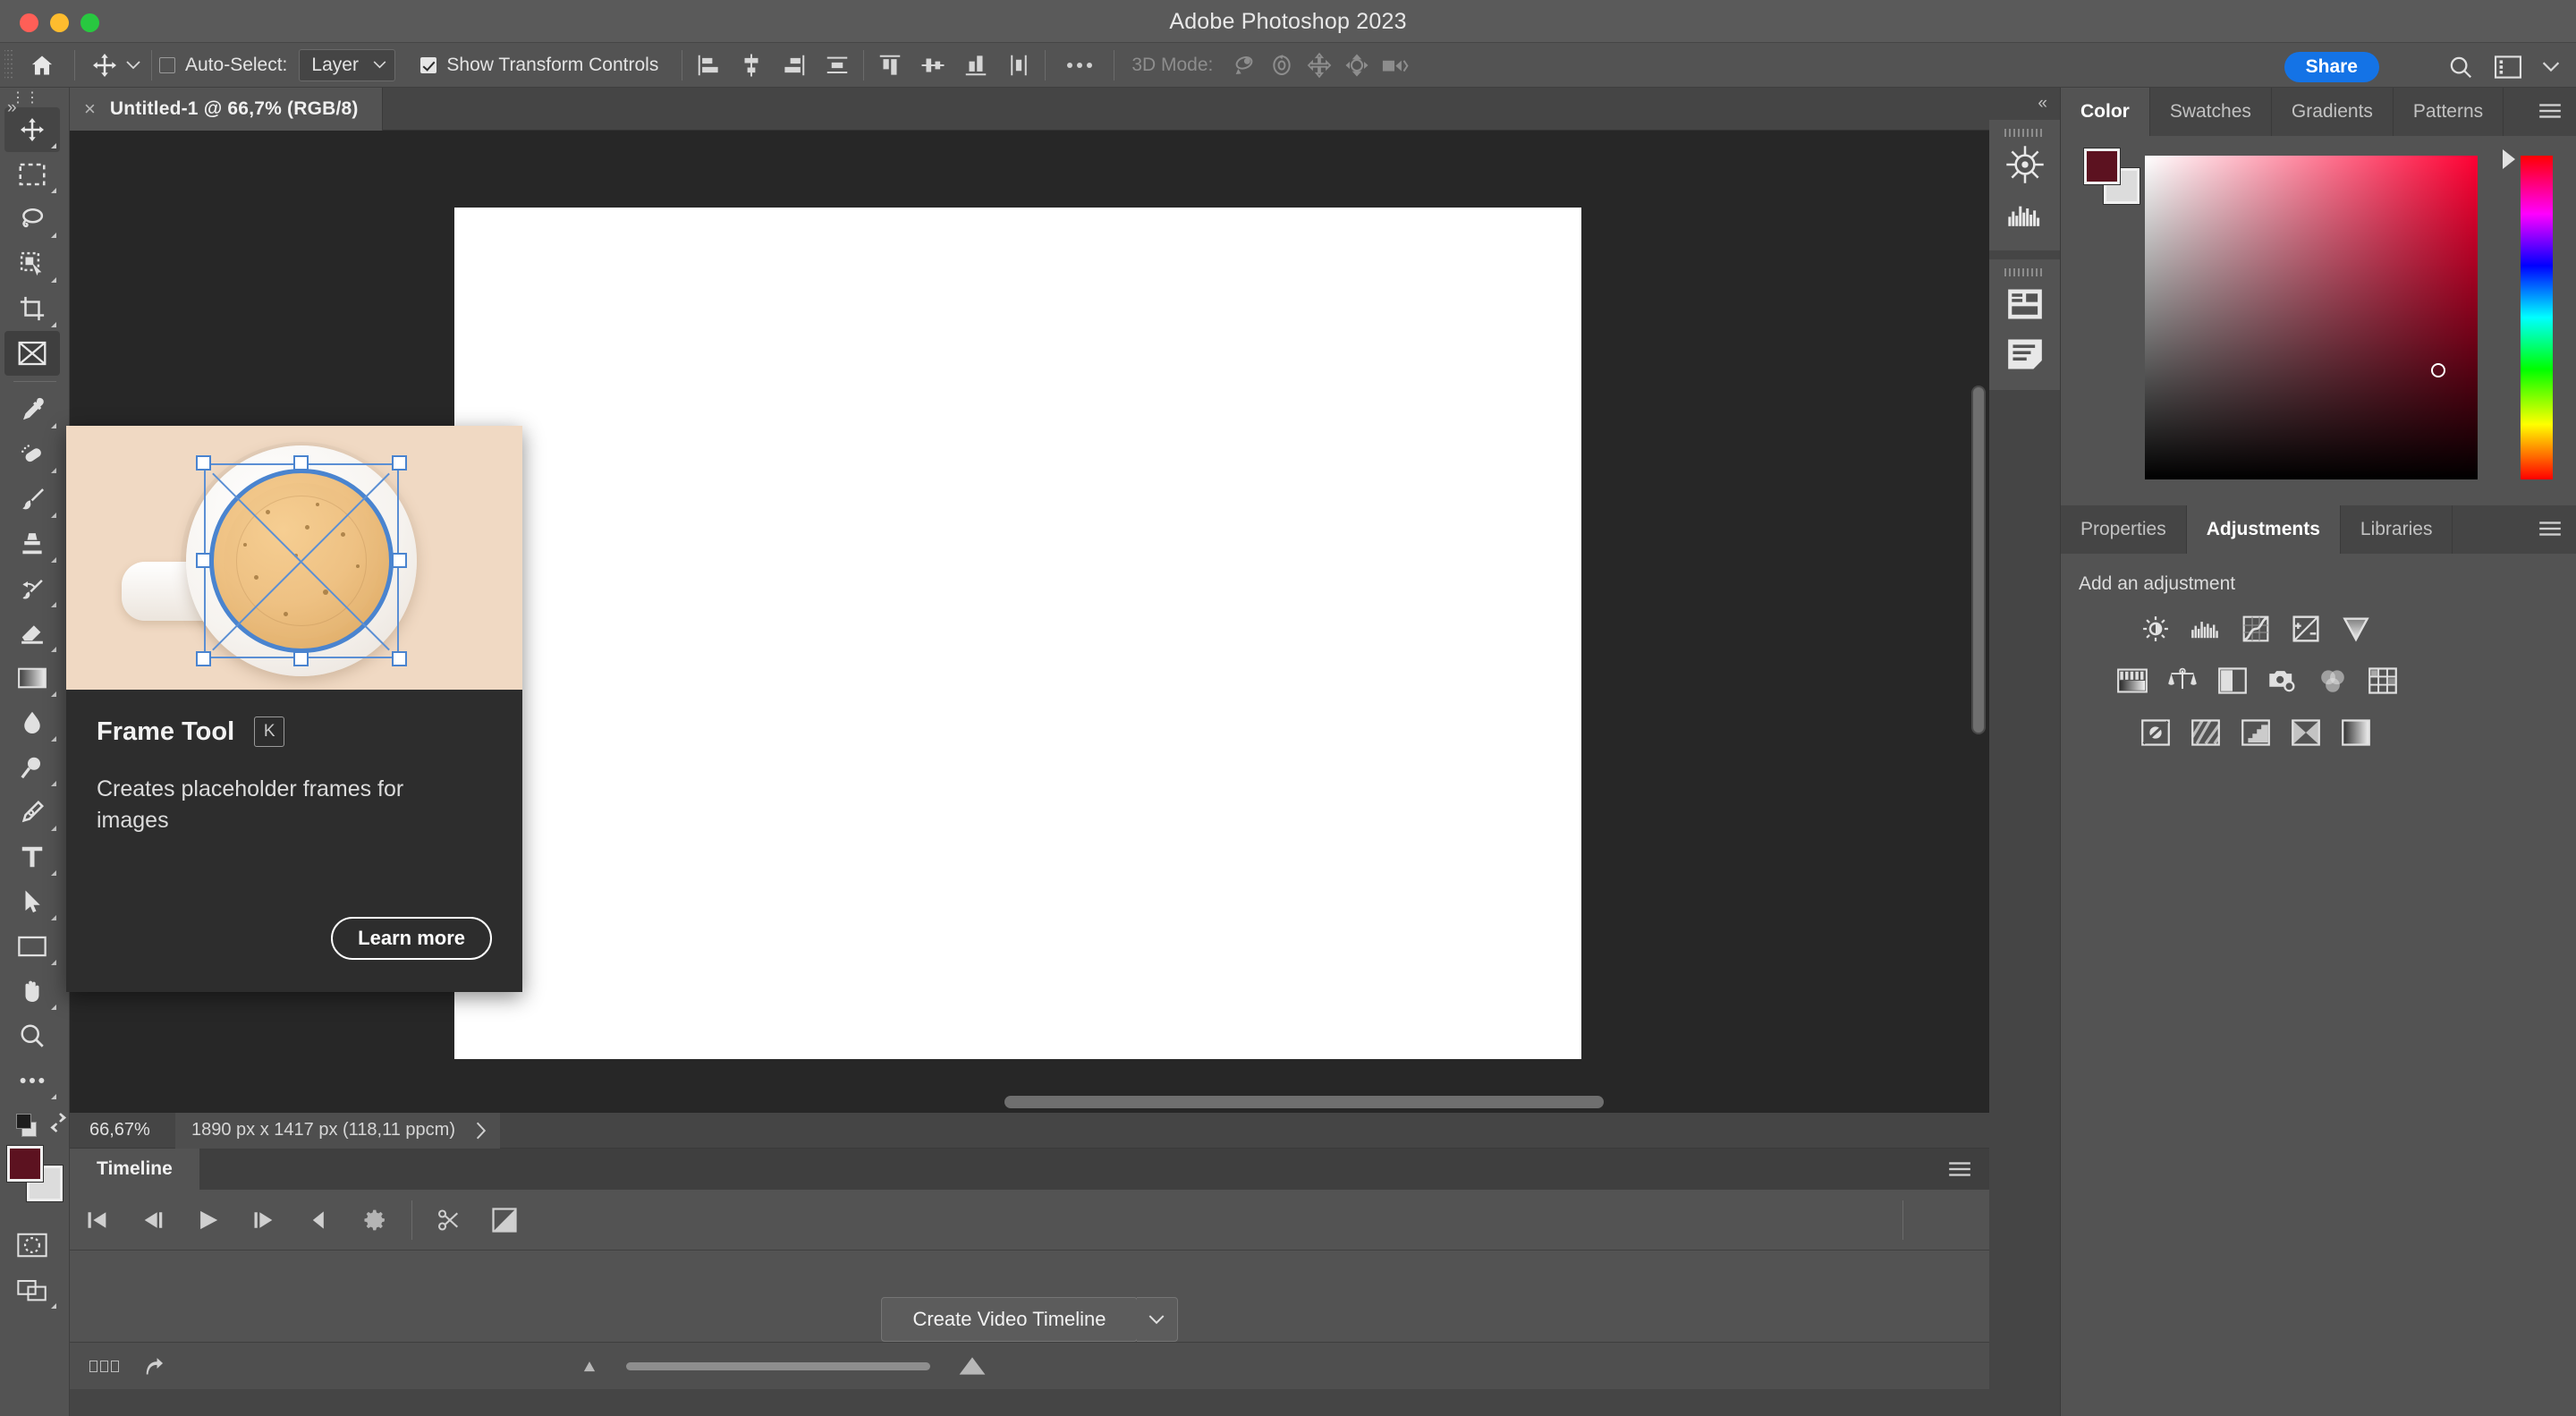  I want to click on timeline-settings-button, so click(374, 1220).